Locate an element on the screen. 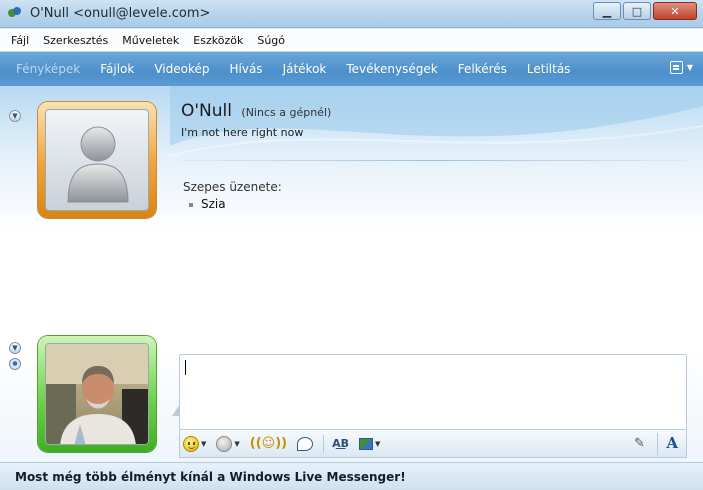 The height and width of the screenshot is (490, 703). notes-label: Szepes üzenete: is located at coordinates (232, 187).